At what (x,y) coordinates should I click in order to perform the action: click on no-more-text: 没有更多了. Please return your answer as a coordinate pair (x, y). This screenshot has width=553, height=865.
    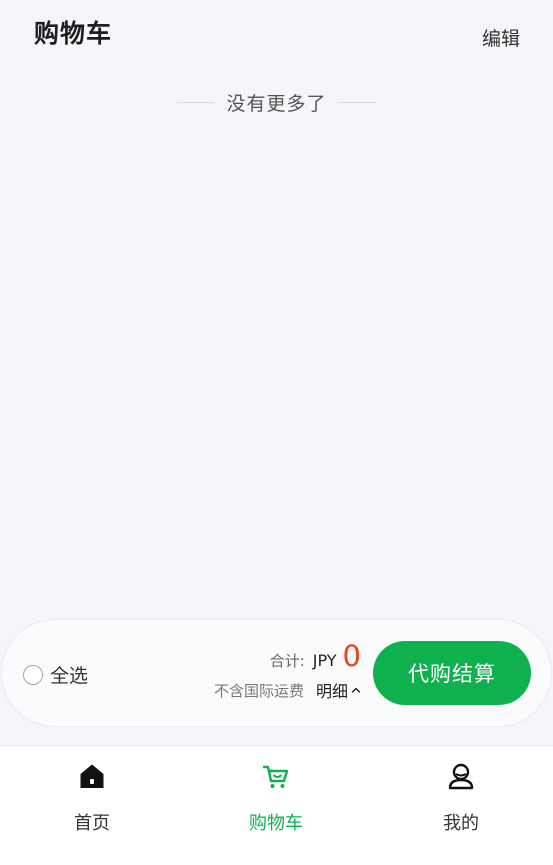
    Looking at the image, I should click on (276, 103).